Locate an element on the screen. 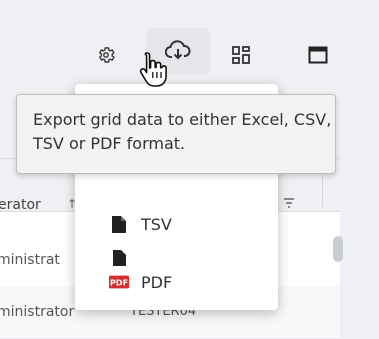 Image resolution: width=379 pixels, height=339 pixels. file-icon is located at coordinates (119, 224).